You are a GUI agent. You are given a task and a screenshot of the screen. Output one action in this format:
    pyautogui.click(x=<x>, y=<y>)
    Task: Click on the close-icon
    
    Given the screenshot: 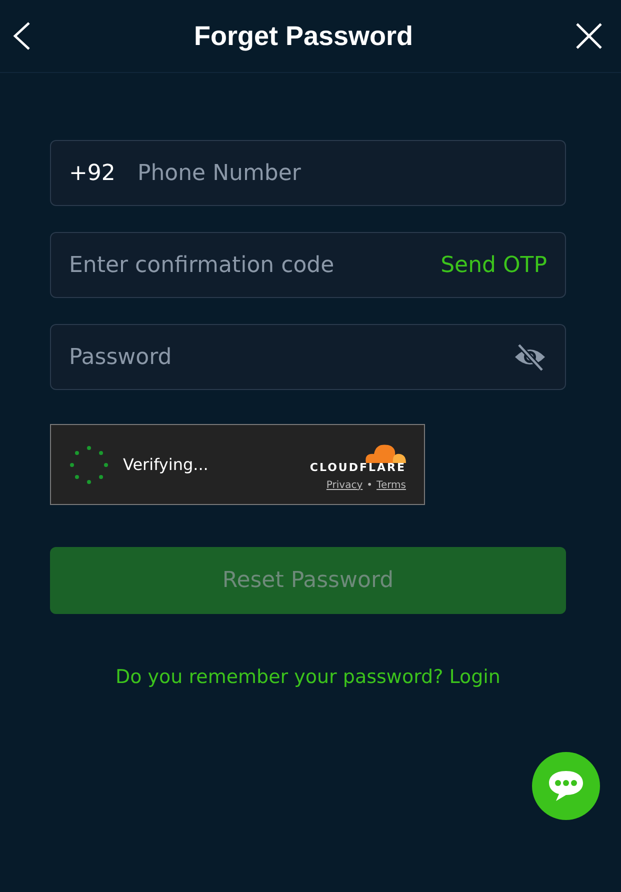 What is the action you would take?
    pyautogui.click(x=588, y=36)
    